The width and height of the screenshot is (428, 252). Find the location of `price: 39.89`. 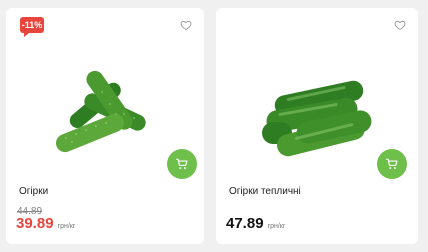

price: 39.89 is located at coordinates (35, 223).